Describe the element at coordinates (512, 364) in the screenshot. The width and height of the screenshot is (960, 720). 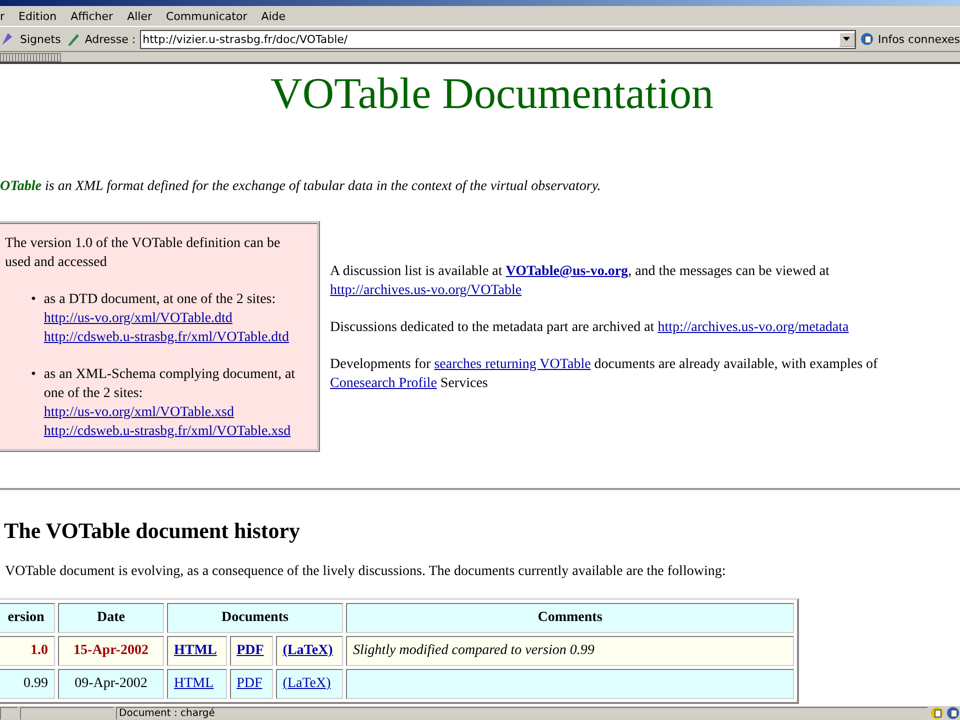
I see `text-link: searches returning VOTable` at that location.